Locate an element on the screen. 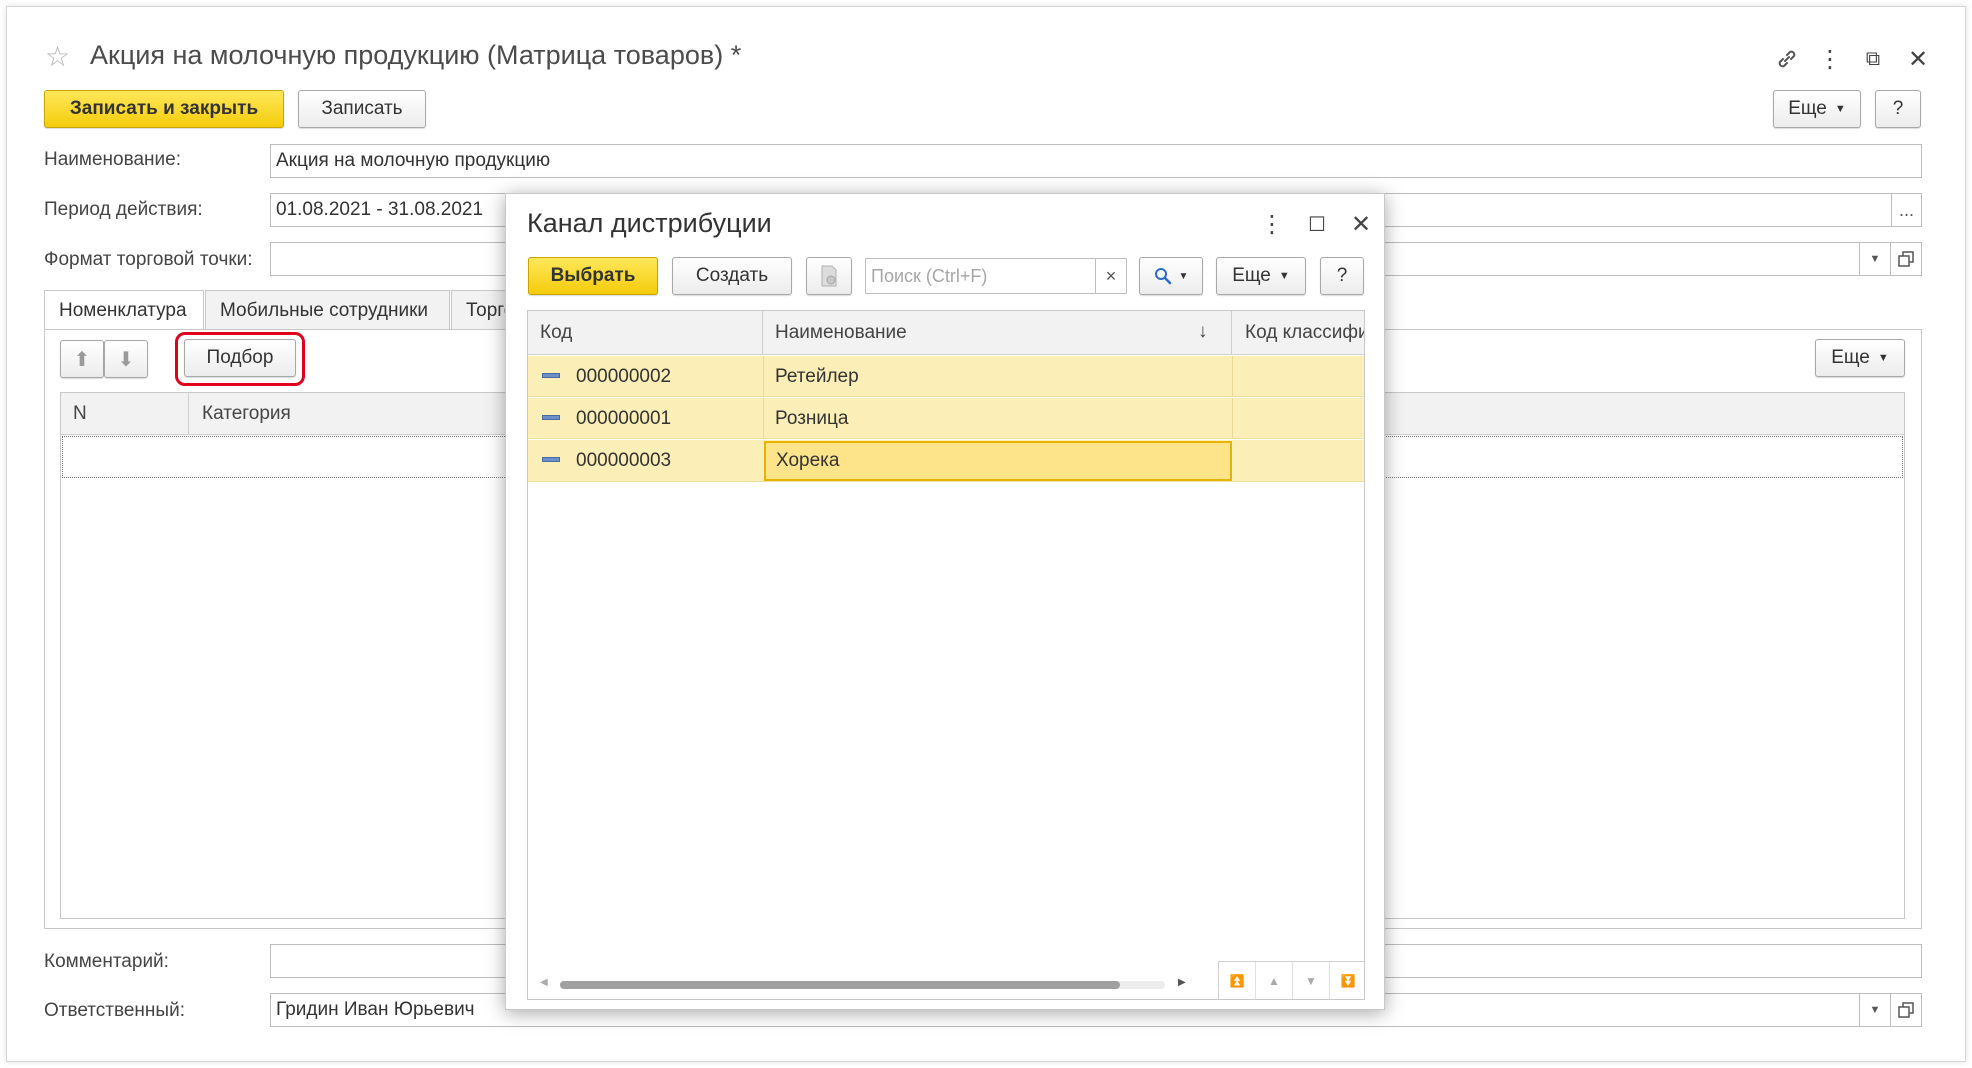  table-more-label: Еще is located at coordinates (1850, 357).